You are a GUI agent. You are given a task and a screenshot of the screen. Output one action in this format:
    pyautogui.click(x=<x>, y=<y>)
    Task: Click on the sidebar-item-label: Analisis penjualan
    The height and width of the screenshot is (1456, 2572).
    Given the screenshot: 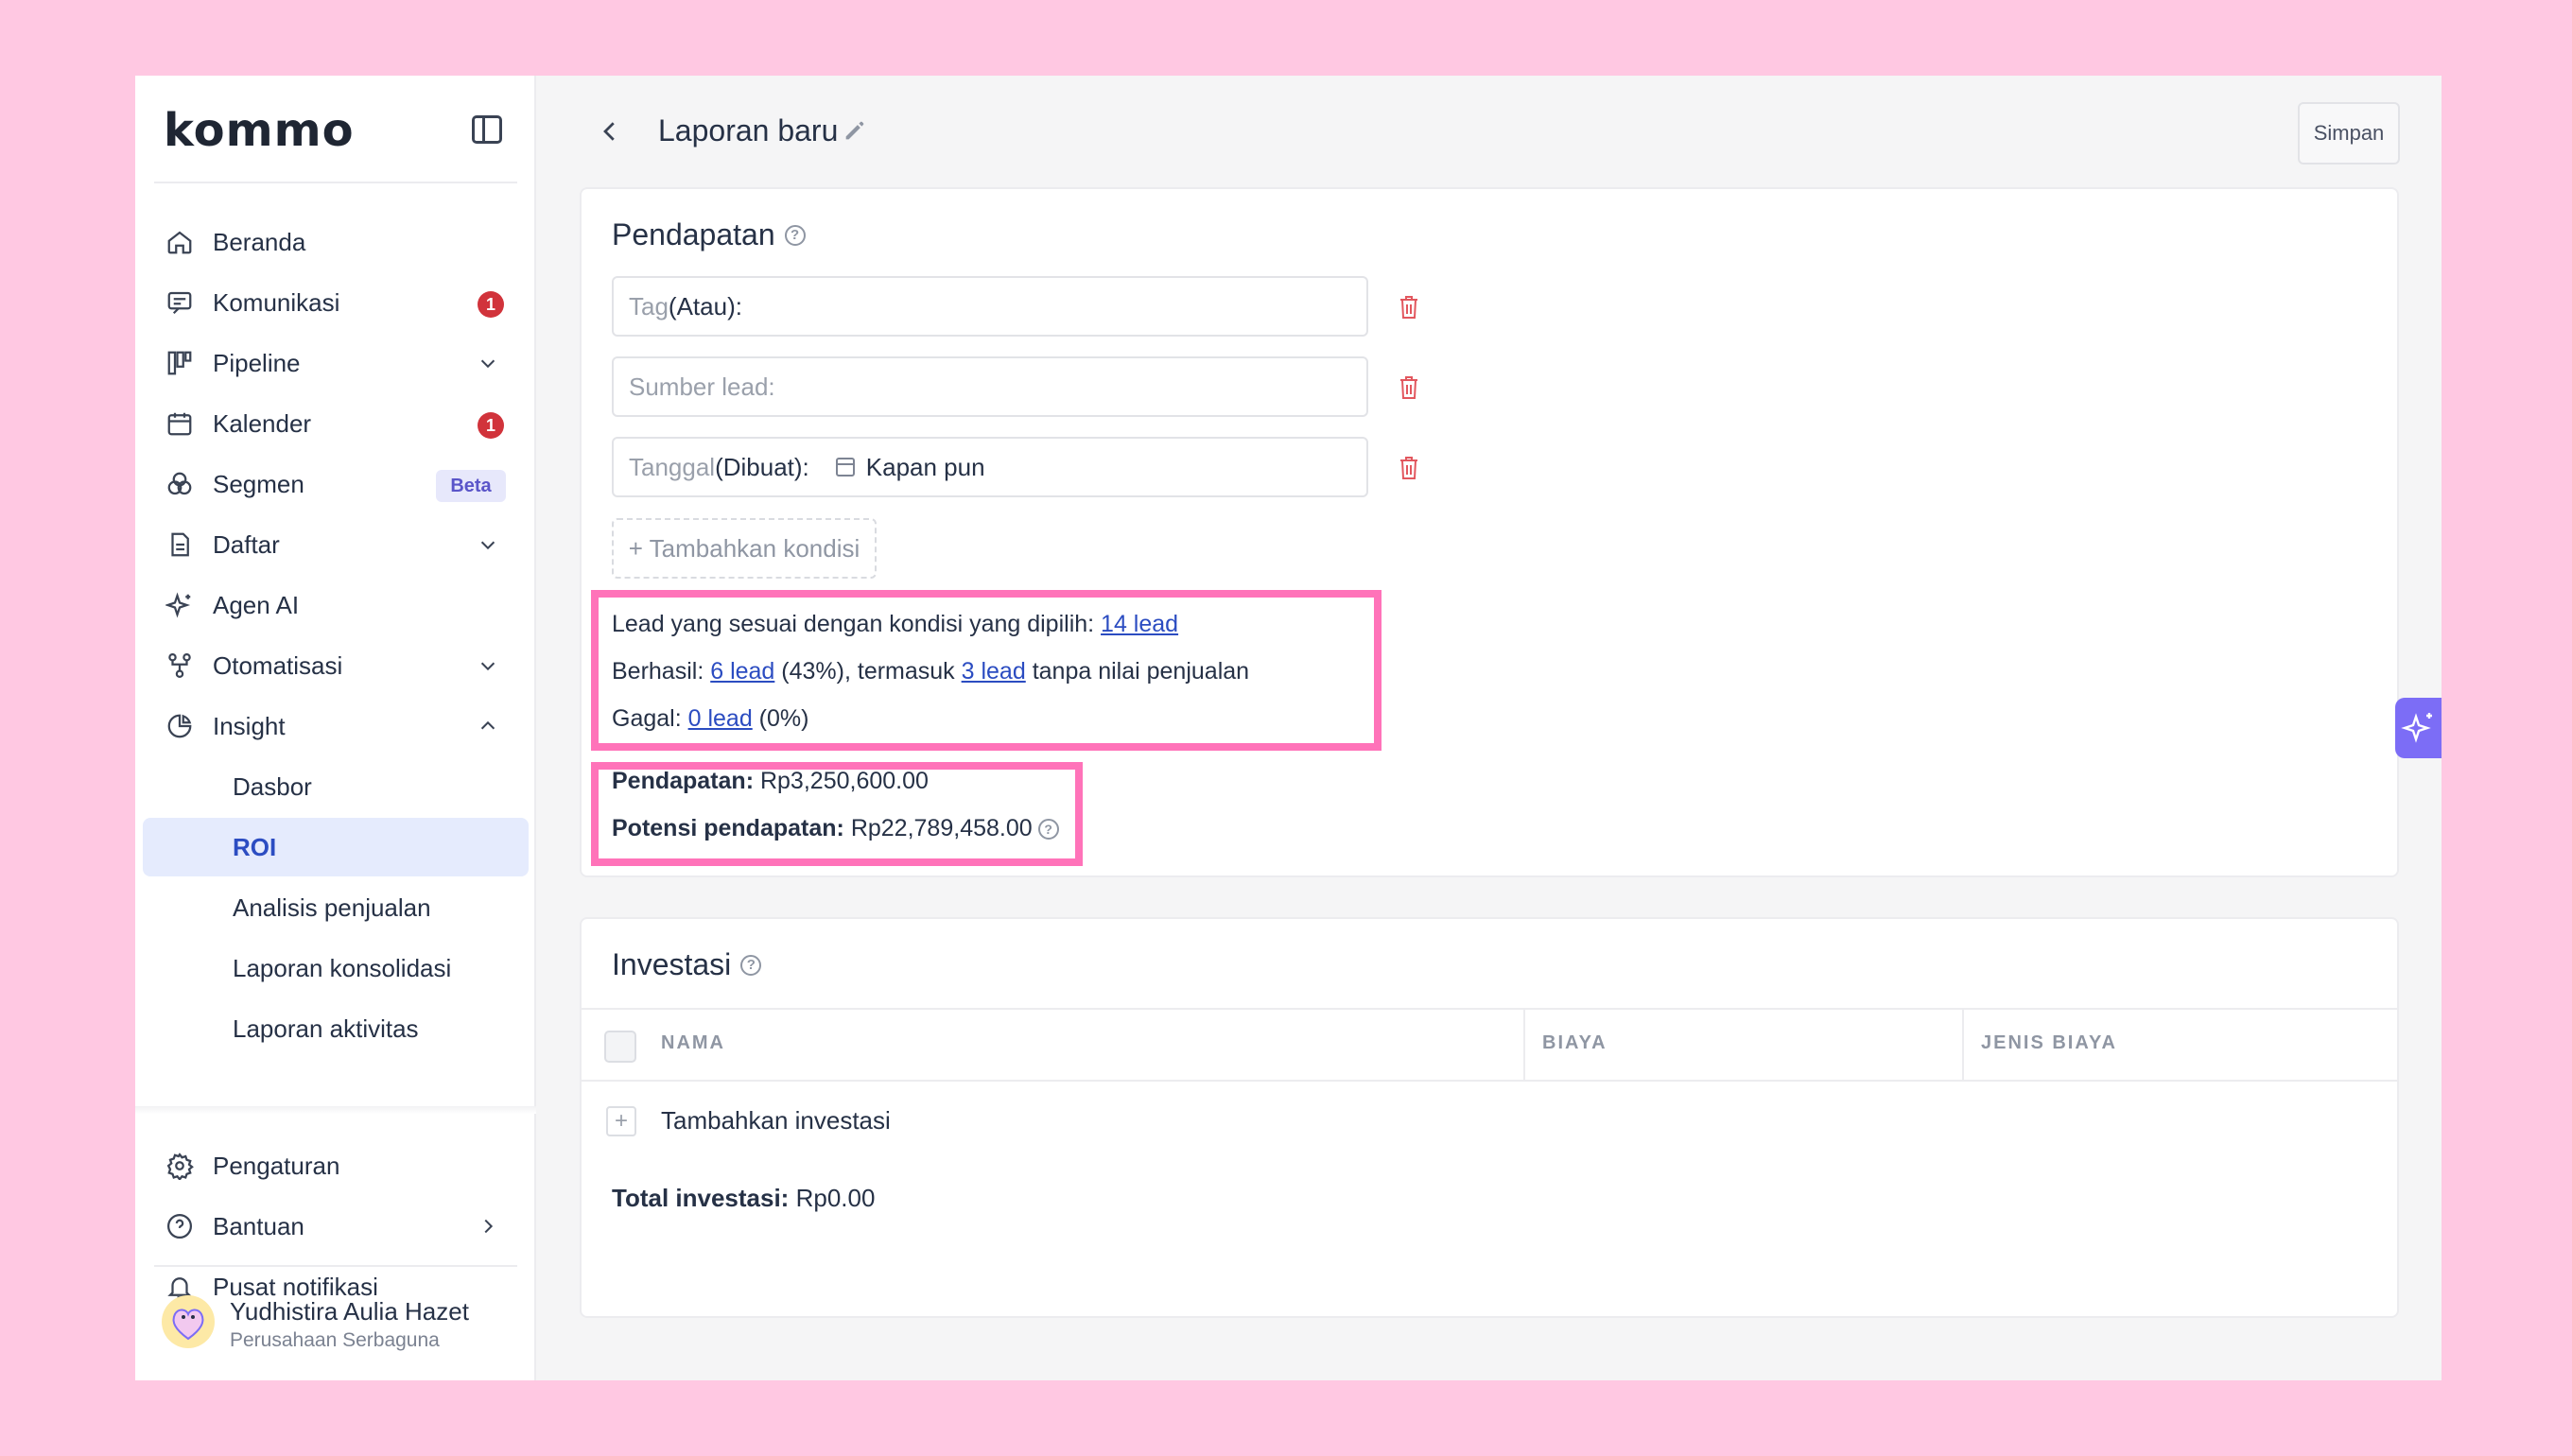 What is the action you would take?
    pyautogui.click(x=332, y=907)
    